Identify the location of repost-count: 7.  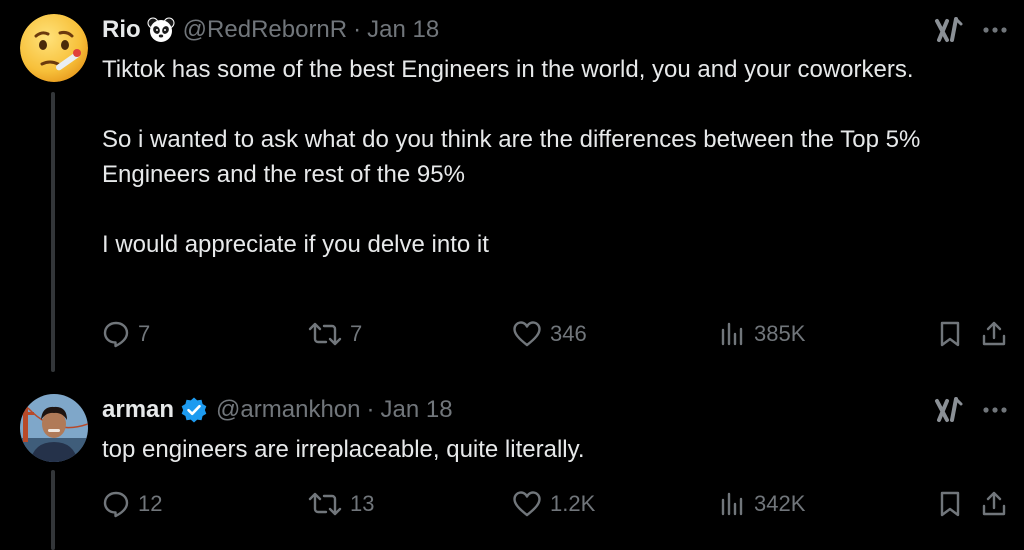
(356, 333).